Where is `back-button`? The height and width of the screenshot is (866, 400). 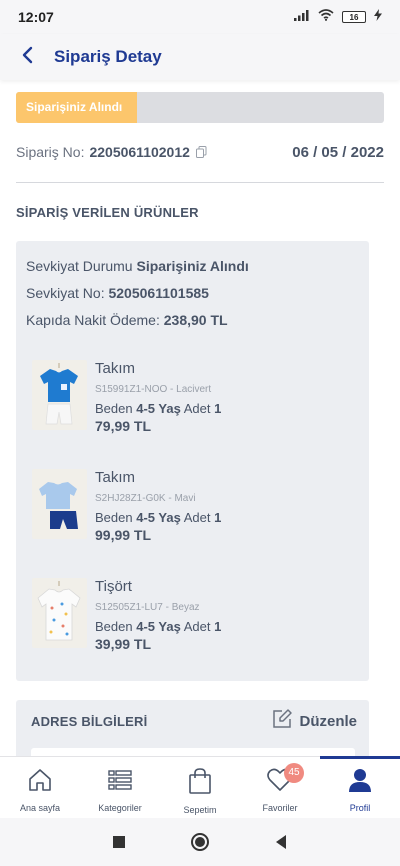
back-button is located at coordinates (27, 57).